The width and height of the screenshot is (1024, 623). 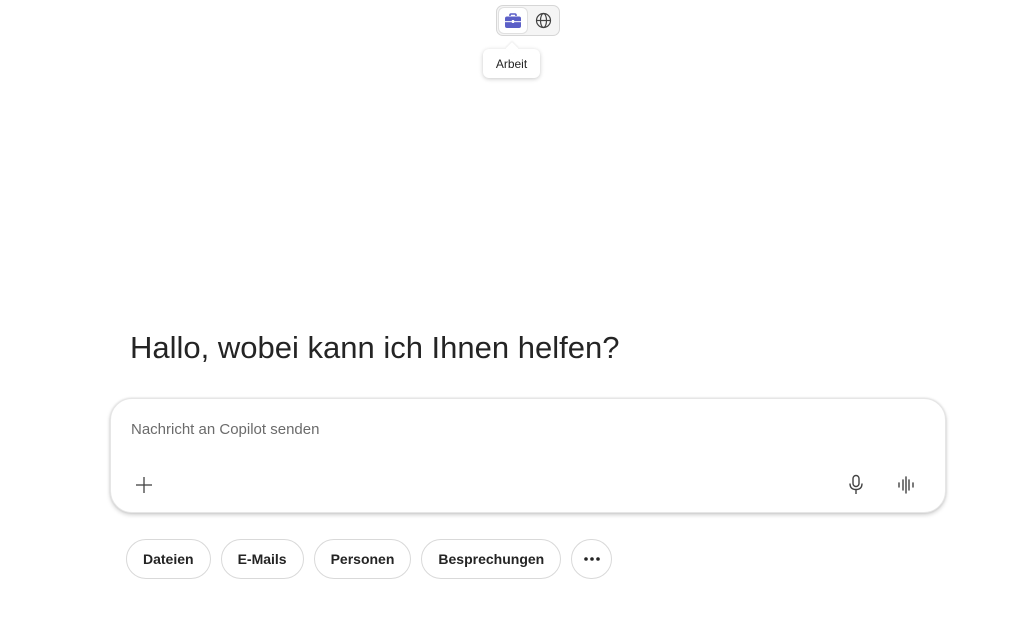 What do you see at coordinates (168, 559) in the screenshot?
I see `chip-dateien: Dateien` at bounding box center [168, 559].